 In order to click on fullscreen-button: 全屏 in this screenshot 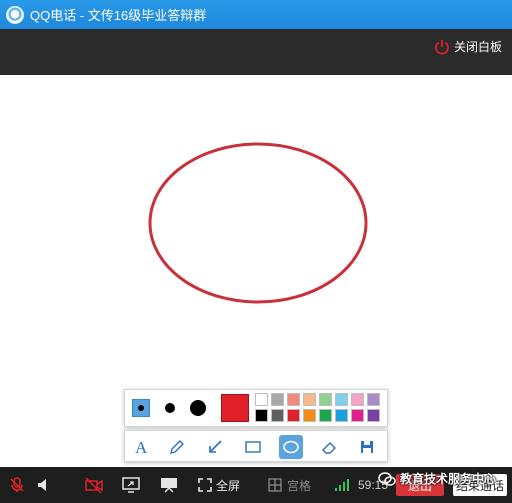, I will do `click(219, 485)`.